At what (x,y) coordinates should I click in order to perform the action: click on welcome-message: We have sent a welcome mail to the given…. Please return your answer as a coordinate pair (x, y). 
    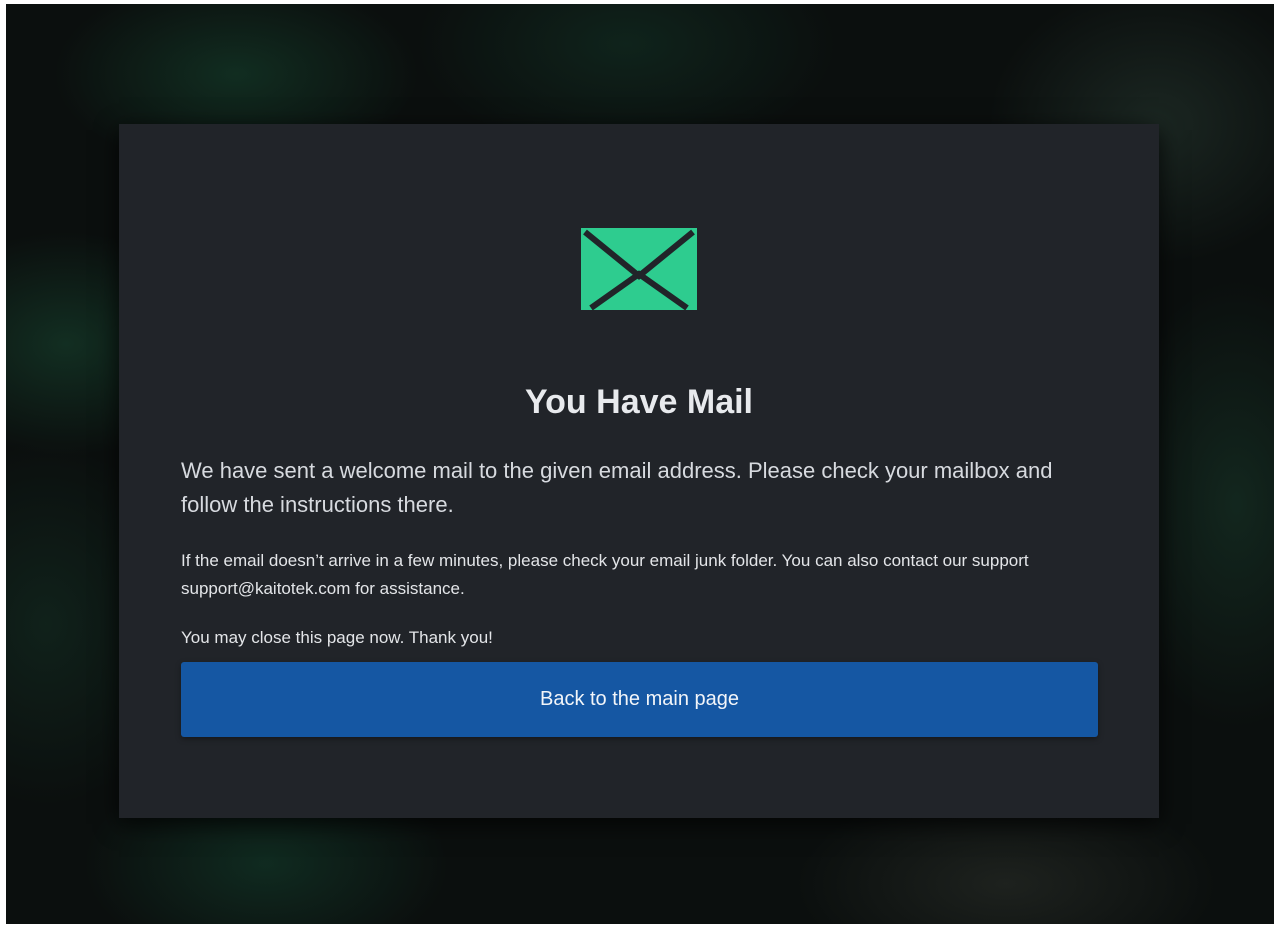
    Looking at the image, I should click on (617, 487).